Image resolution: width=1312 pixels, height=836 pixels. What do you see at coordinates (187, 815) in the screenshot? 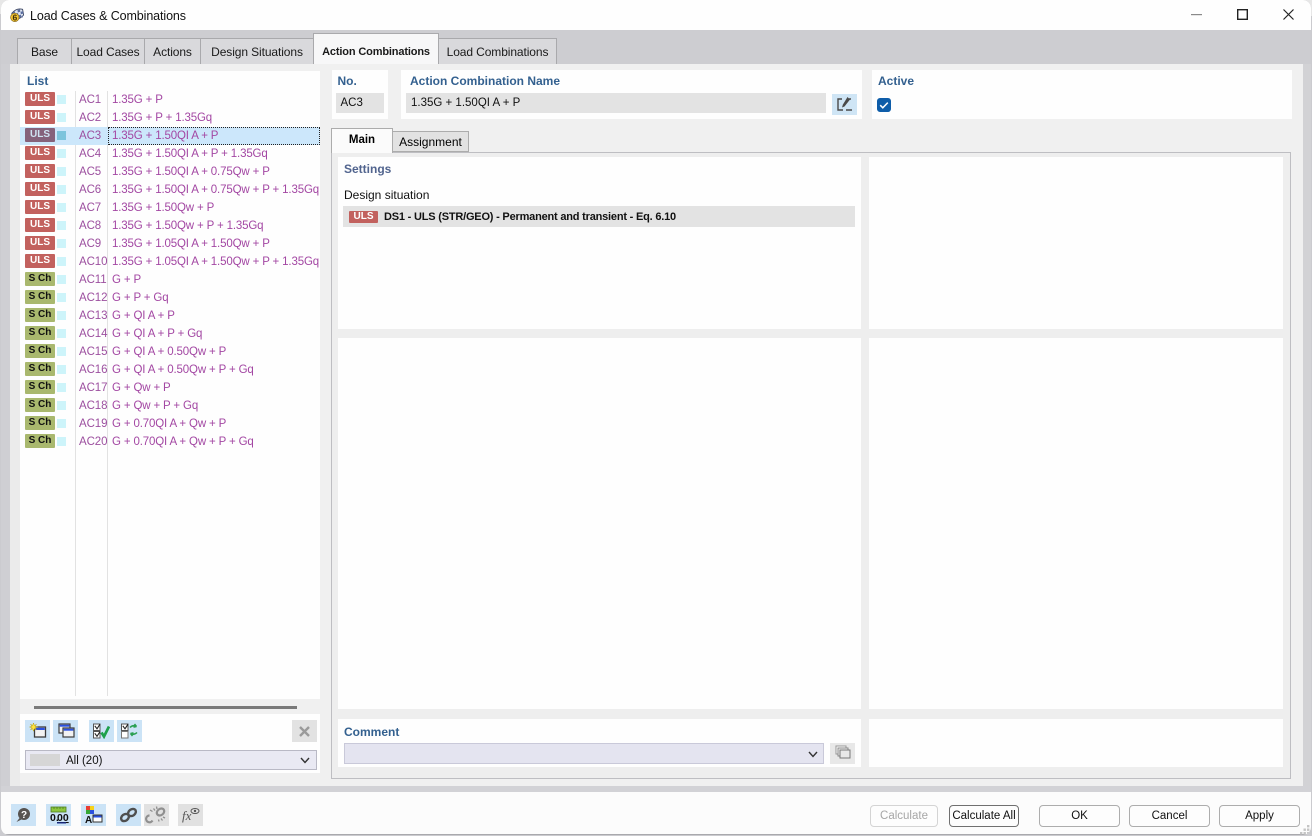
I see `svg-text: fx` at bounding box center [187, 815].